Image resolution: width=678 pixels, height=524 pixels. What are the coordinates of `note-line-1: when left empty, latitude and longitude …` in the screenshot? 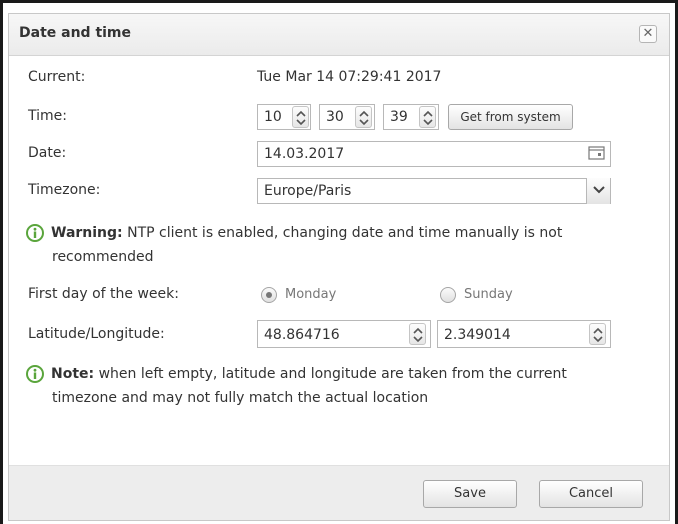 It's located at (330, 374).